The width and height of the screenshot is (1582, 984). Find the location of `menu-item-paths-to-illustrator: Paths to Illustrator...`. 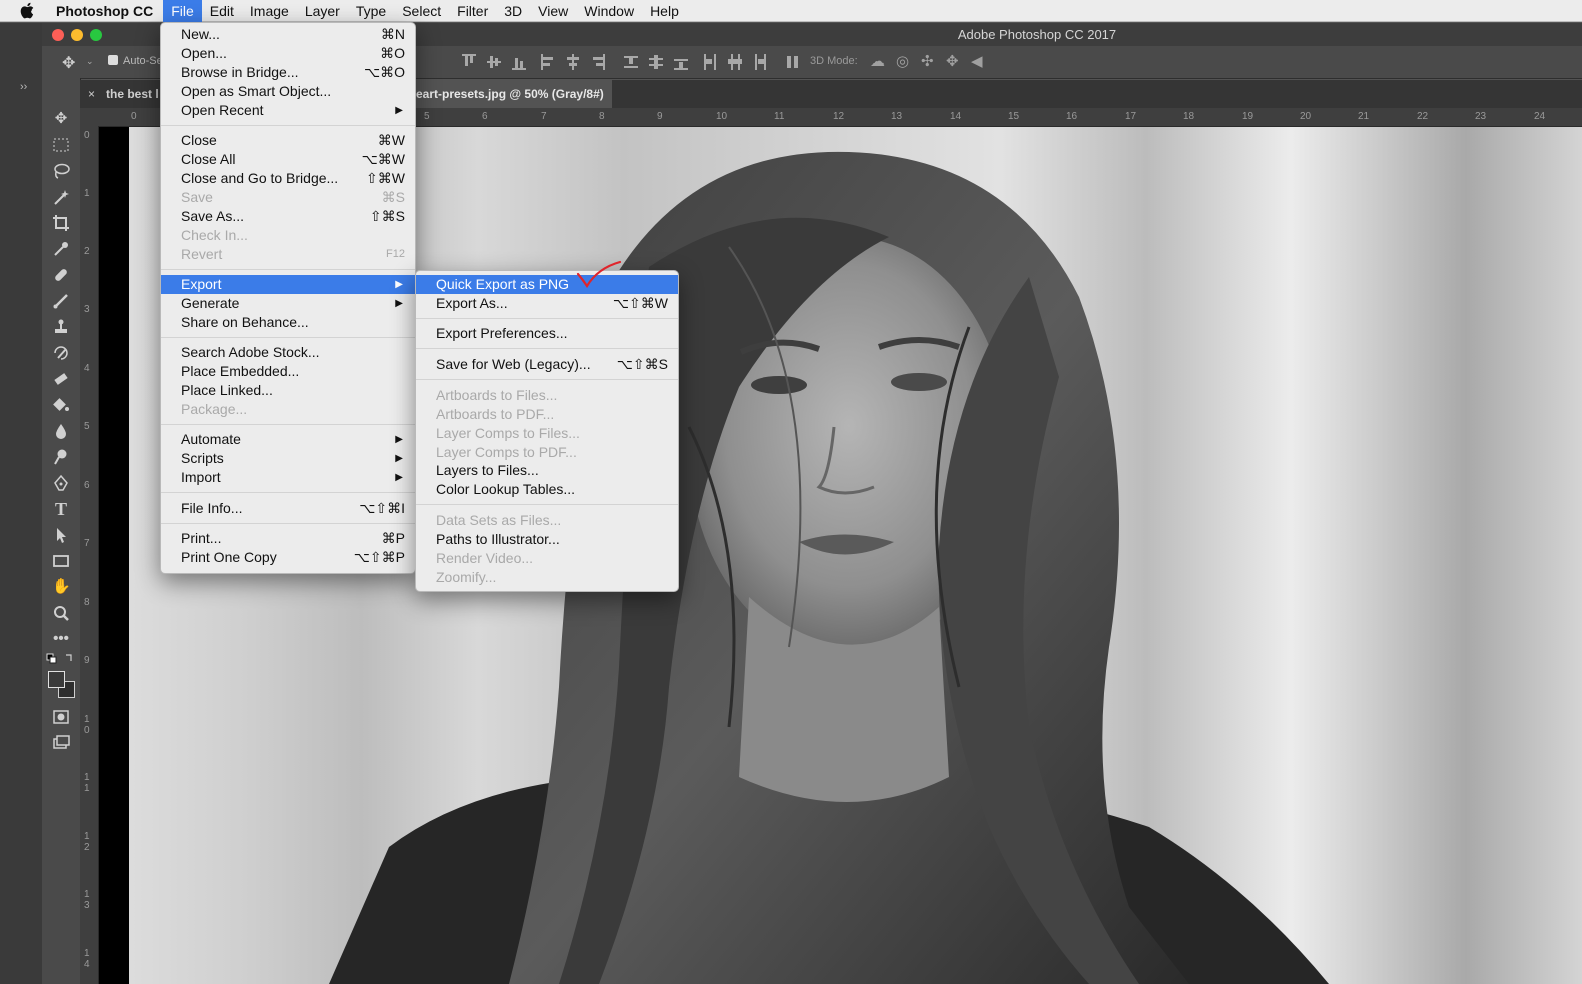

menu-item-paths-to-illustrator: Paths to Illustrator... is located at coordinates (547, 539).